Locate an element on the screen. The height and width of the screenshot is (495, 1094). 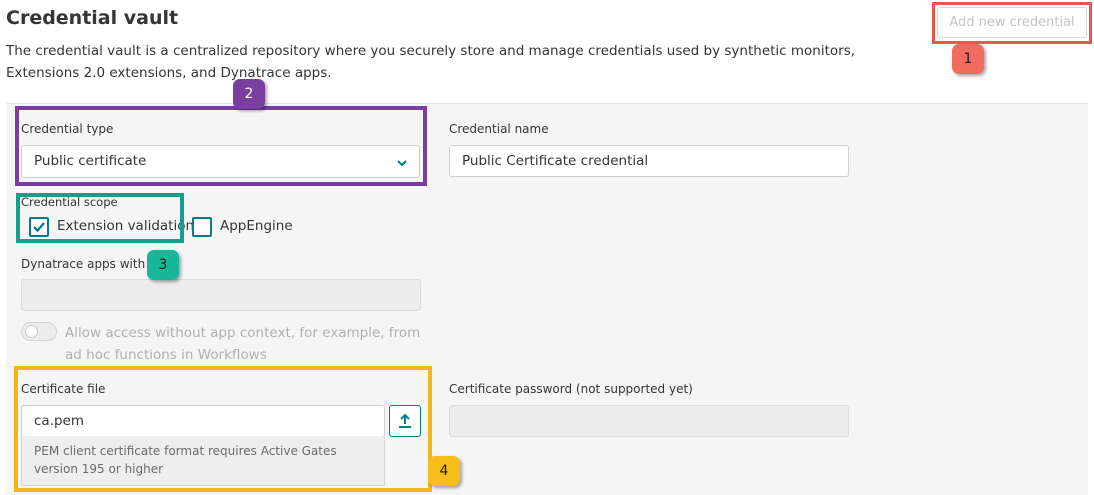
page-title: Credential vault is located at coordinates (92, 18).